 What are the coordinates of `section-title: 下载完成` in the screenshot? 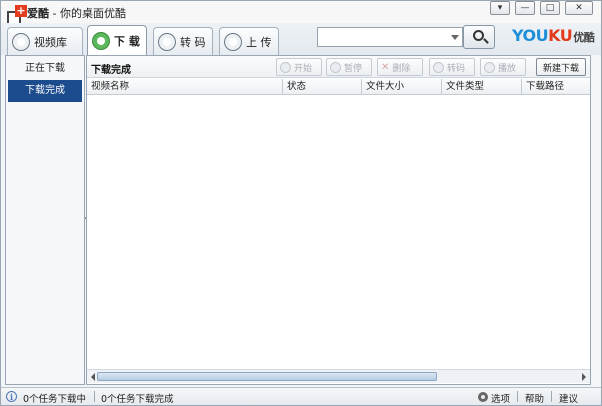 It's located at (111, 70).